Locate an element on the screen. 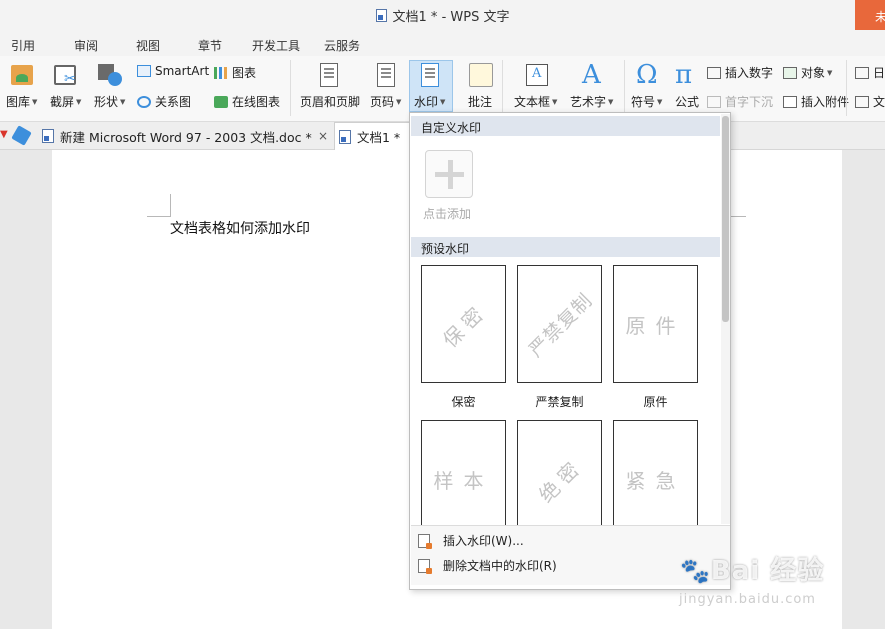 Image resolution: width=885 pixels, height=629 pixels. menu-bar: 引用 审阅 视图 章节 开发工具 云服务 is located at coordinates (442, 43).